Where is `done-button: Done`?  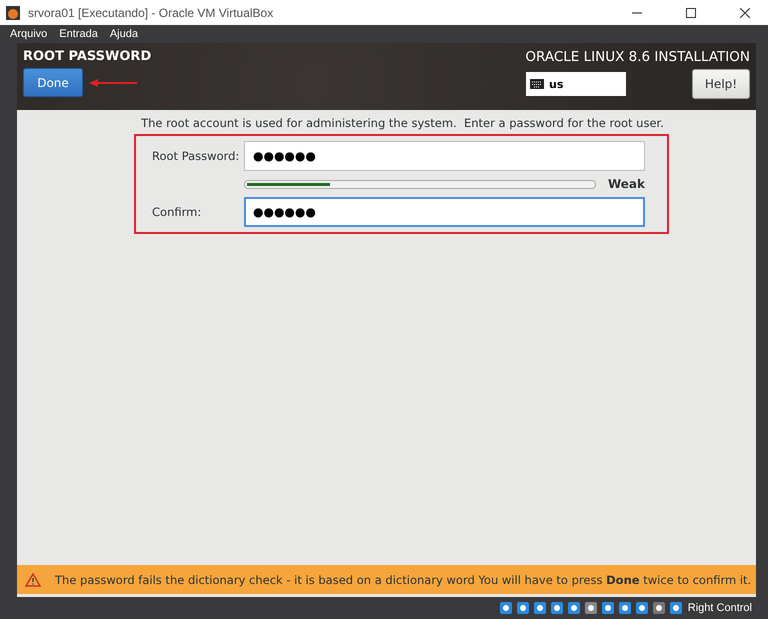
done-button: Done is located at coordinates (53, 82).